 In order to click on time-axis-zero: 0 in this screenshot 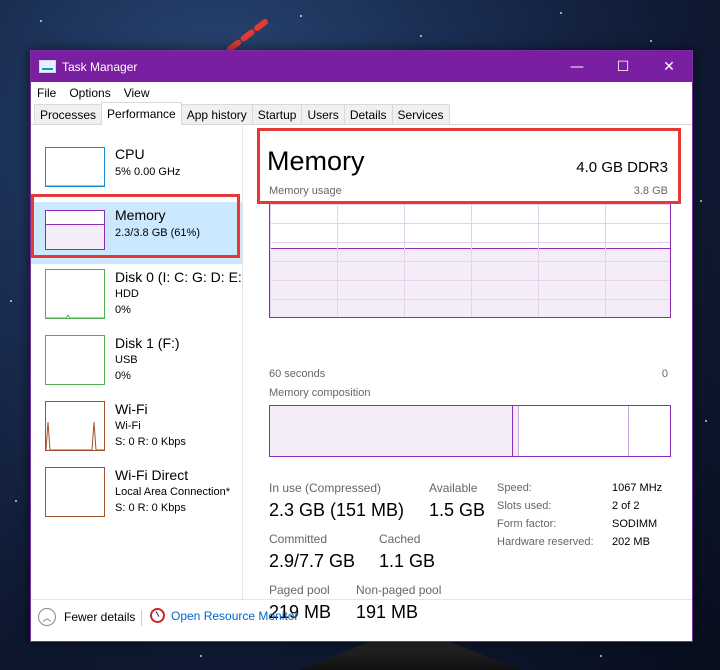, I will do `click(664, 374)`.